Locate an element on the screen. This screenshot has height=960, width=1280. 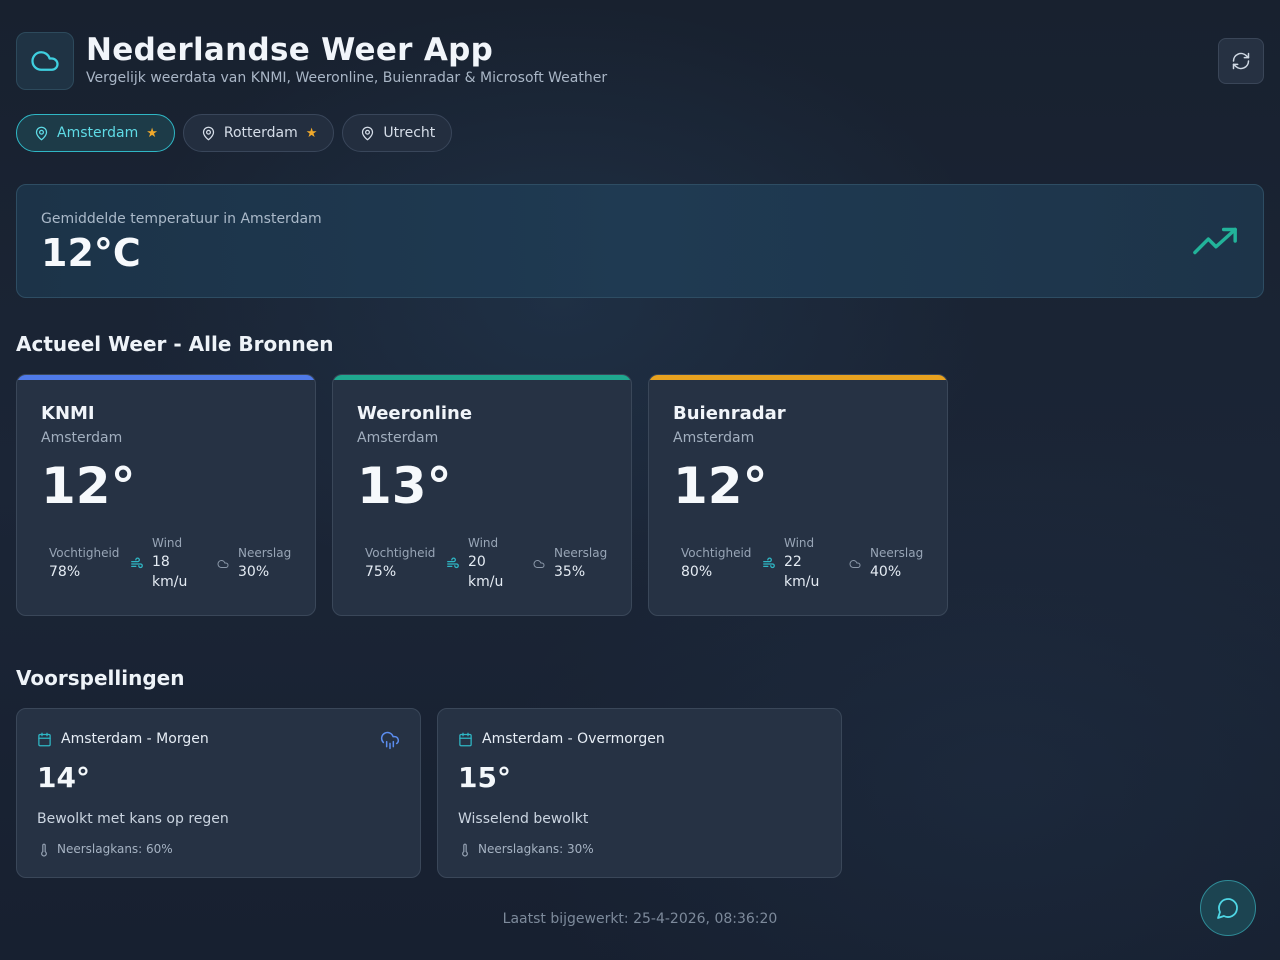
chat-bubble-icon is located at coordinates (1227, 908).